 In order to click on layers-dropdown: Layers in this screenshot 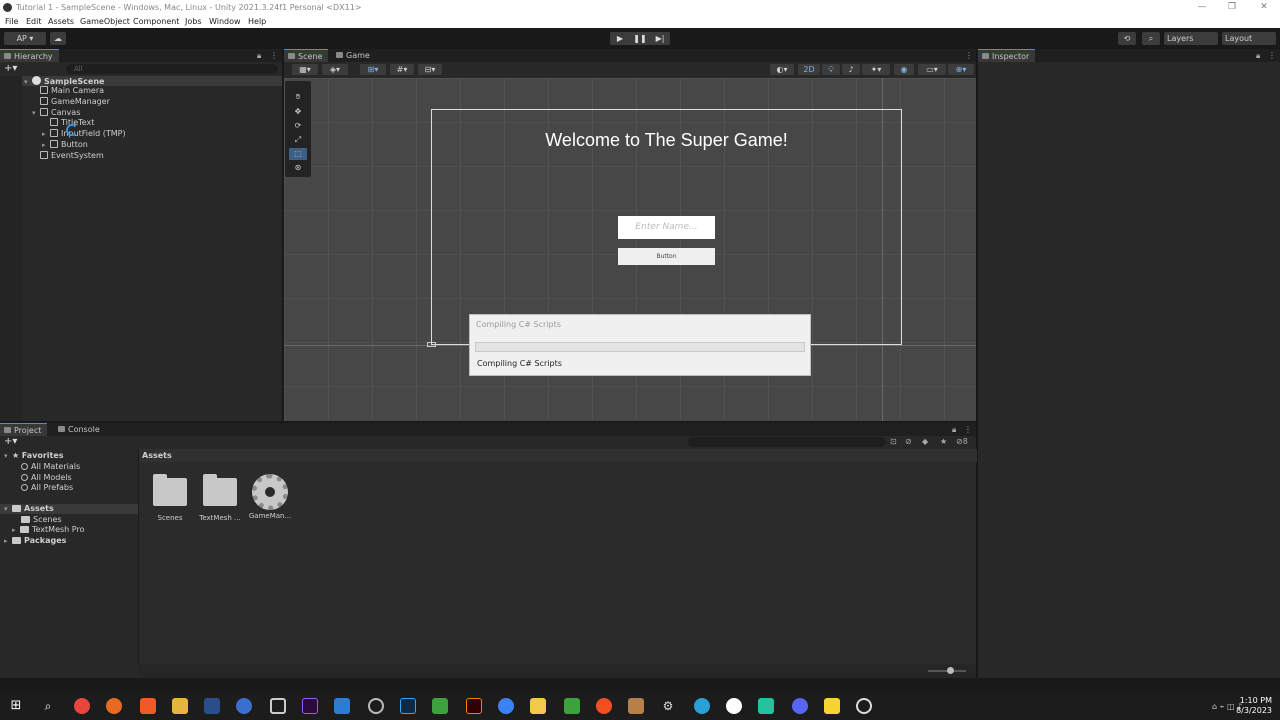, I will do `click(1191, 38)`.